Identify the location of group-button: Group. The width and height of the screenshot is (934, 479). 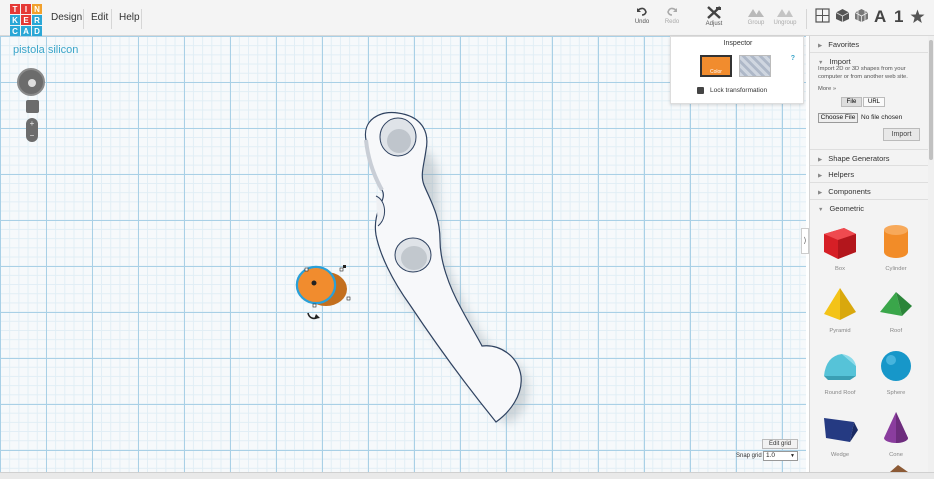
(756, 16).